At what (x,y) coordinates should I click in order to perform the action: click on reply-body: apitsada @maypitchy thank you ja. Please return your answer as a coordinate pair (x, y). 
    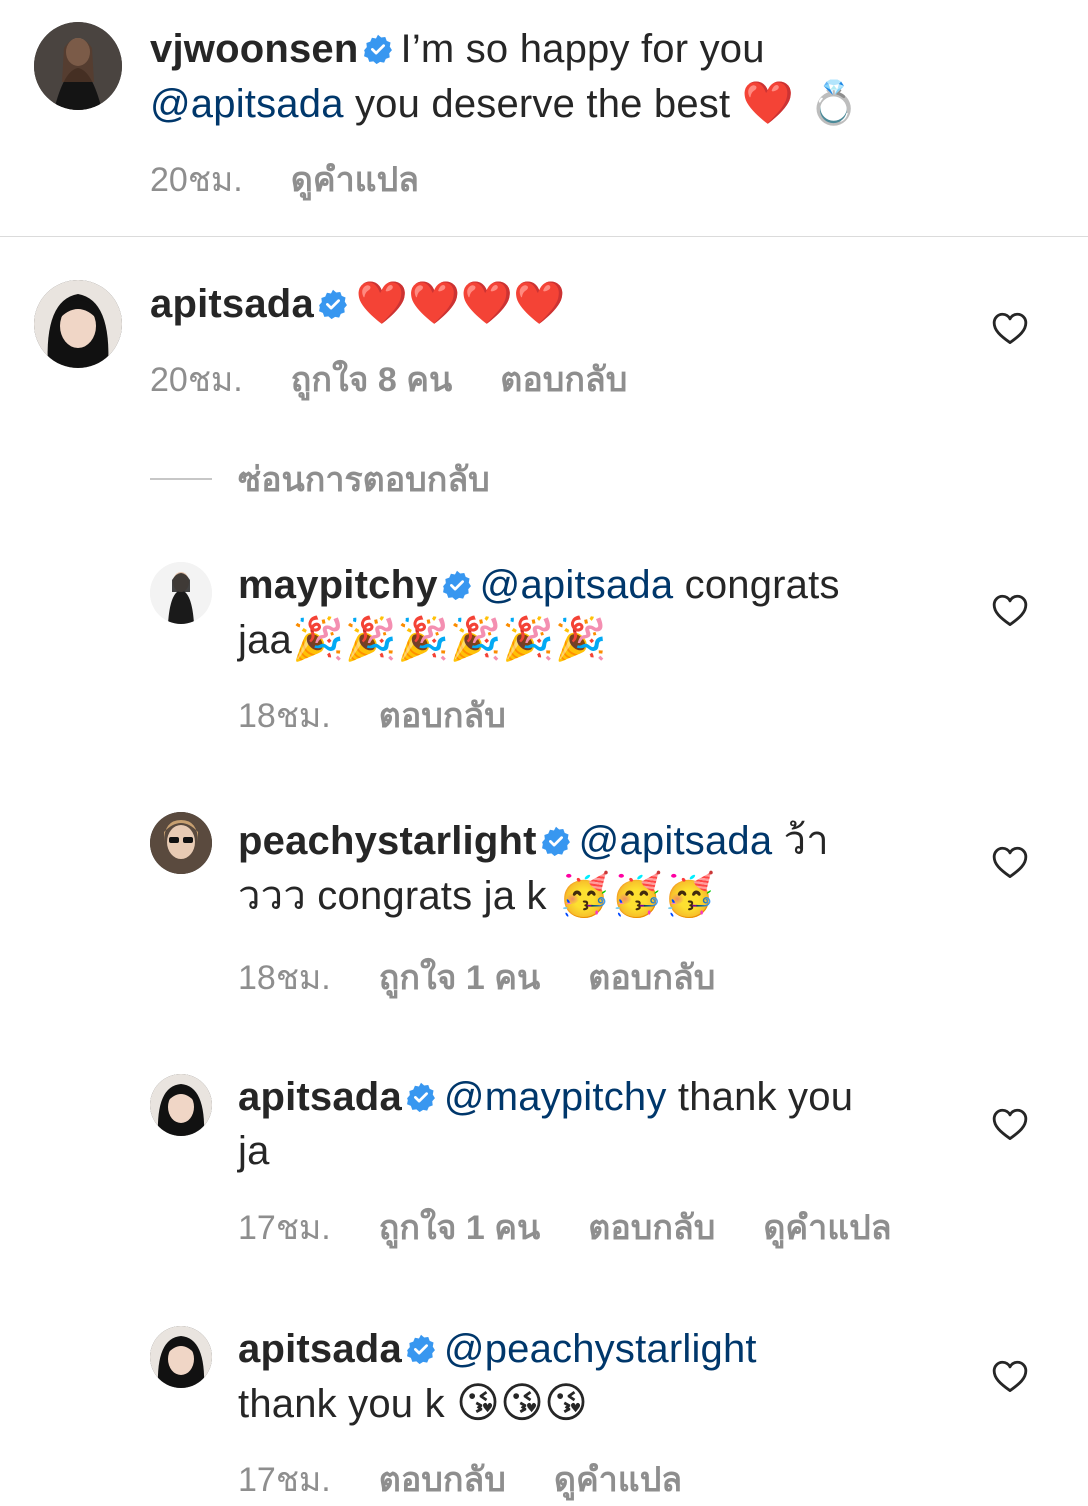
    Looking at the image, I should click on (598, 1124).